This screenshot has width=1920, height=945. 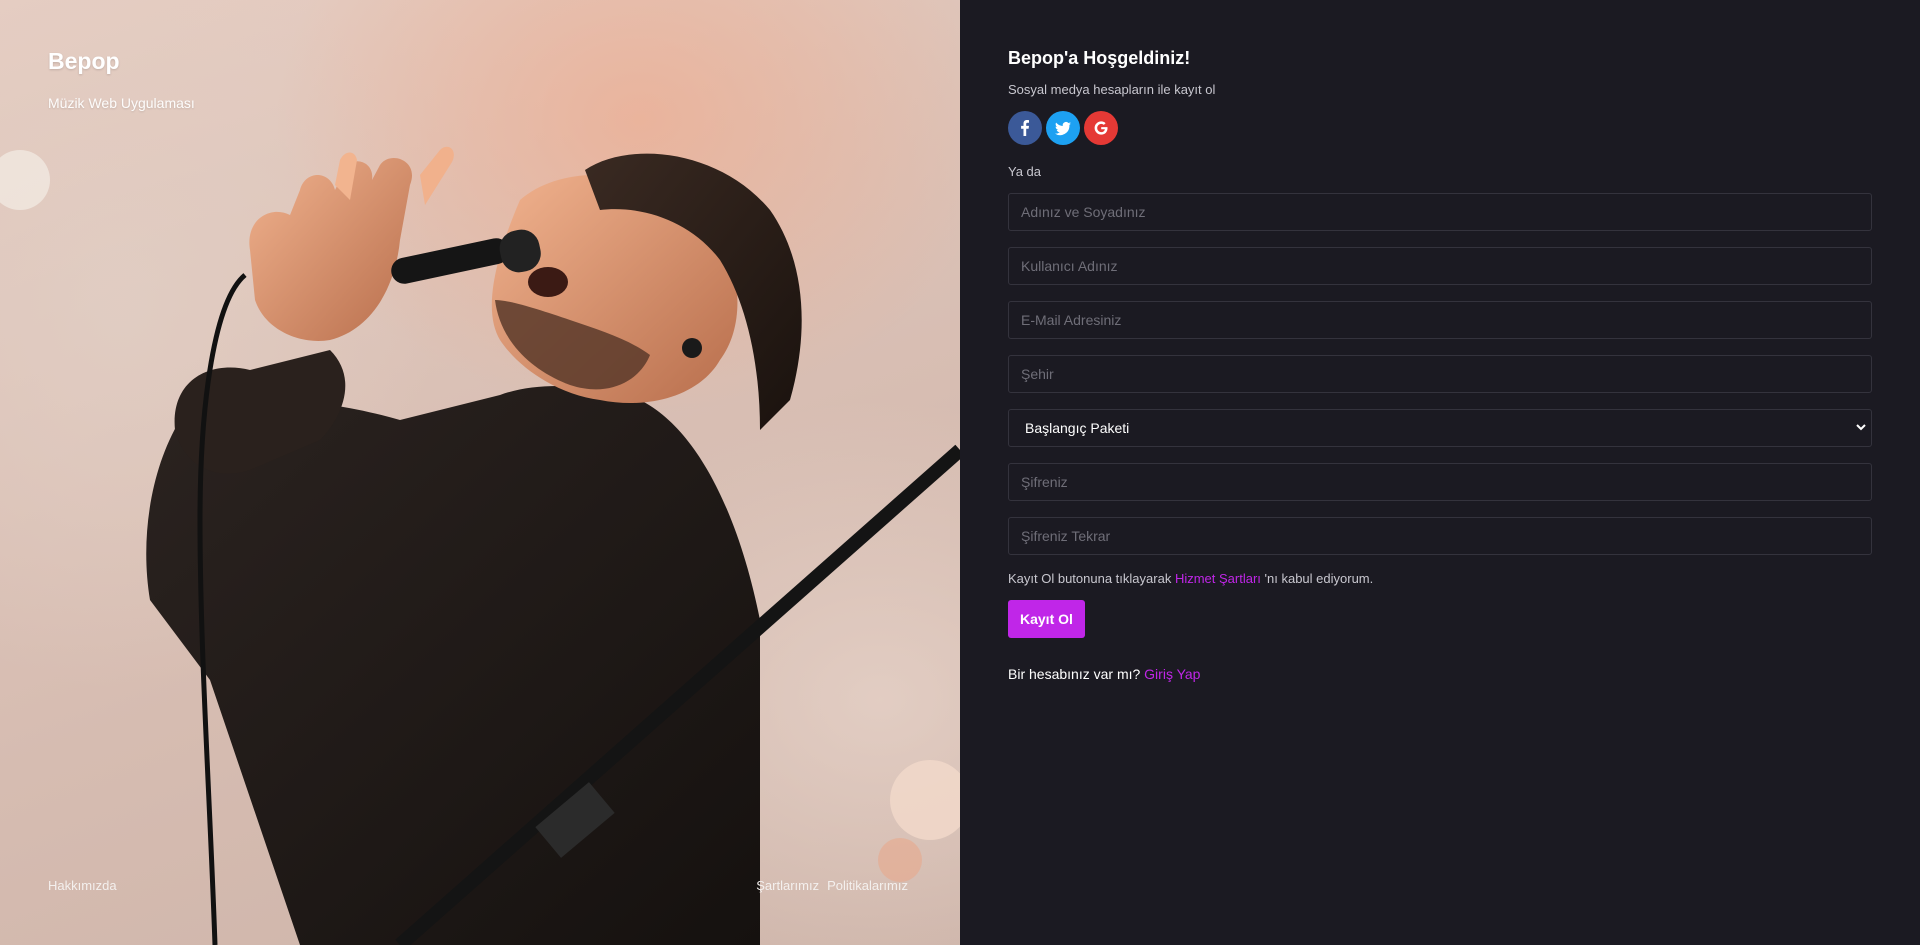 What do you see at coordinates (1440, 212) in the screenshot?
I see `fullname-input` at bounding box center [1440, 212].